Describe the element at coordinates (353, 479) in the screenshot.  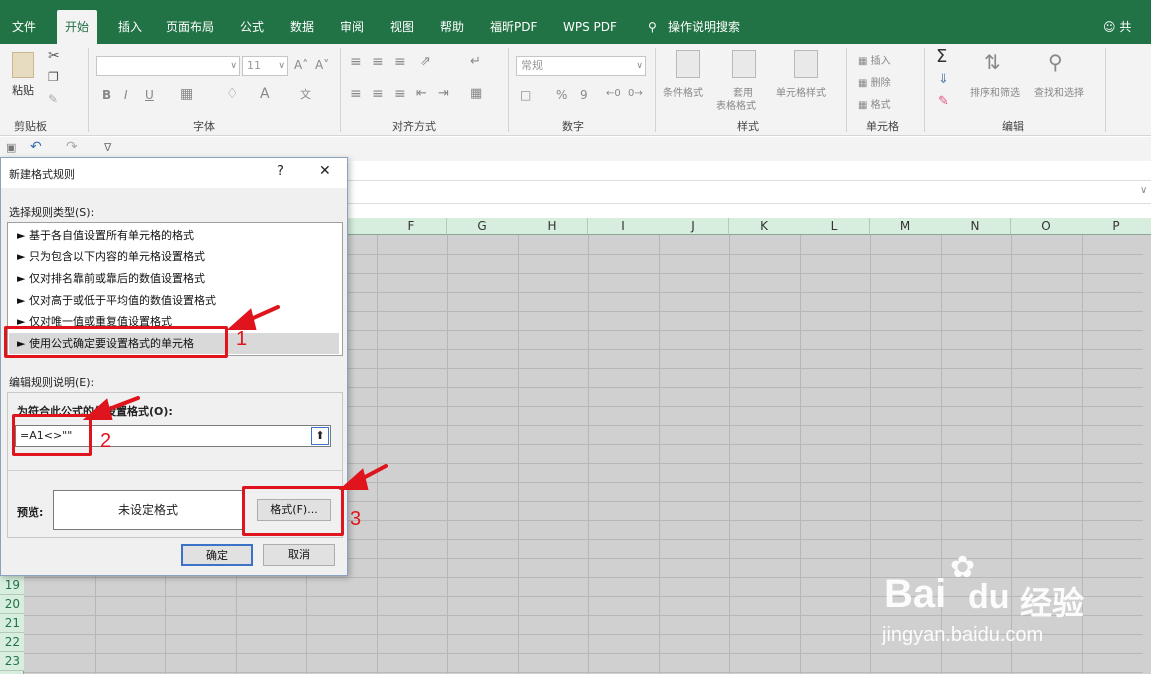
I see `arrow-3-head` at that location.